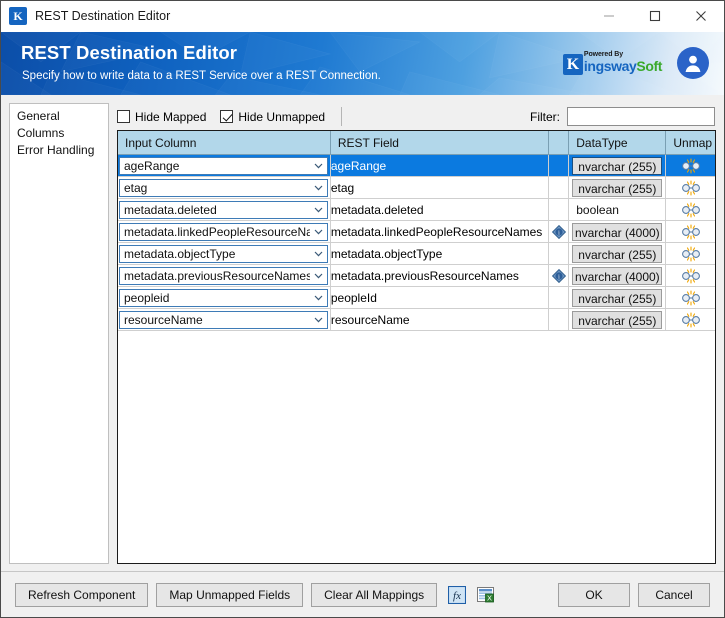 This screenshot has height=618, width=725. Describe the element at coordinates (59, 116) in the screenshot. I see `sidebar-item-general: General` at that location.